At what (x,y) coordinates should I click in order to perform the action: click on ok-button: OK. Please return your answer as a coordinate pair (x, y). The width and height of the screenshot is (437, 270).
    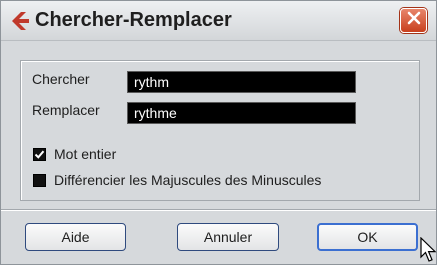
    Looking at the image, I should click on (367, 237).